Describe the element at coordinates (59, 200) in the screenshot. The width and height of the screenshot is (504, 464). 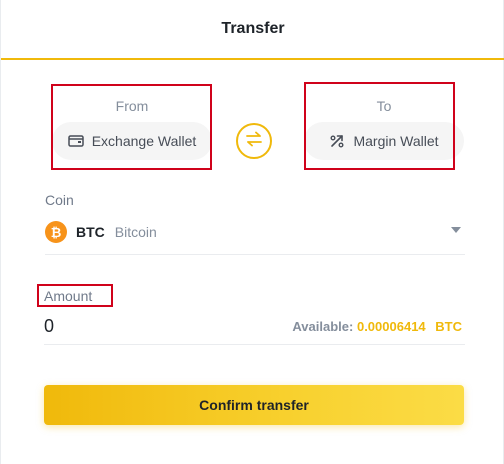
I see `coin-label: Coin` at that location.